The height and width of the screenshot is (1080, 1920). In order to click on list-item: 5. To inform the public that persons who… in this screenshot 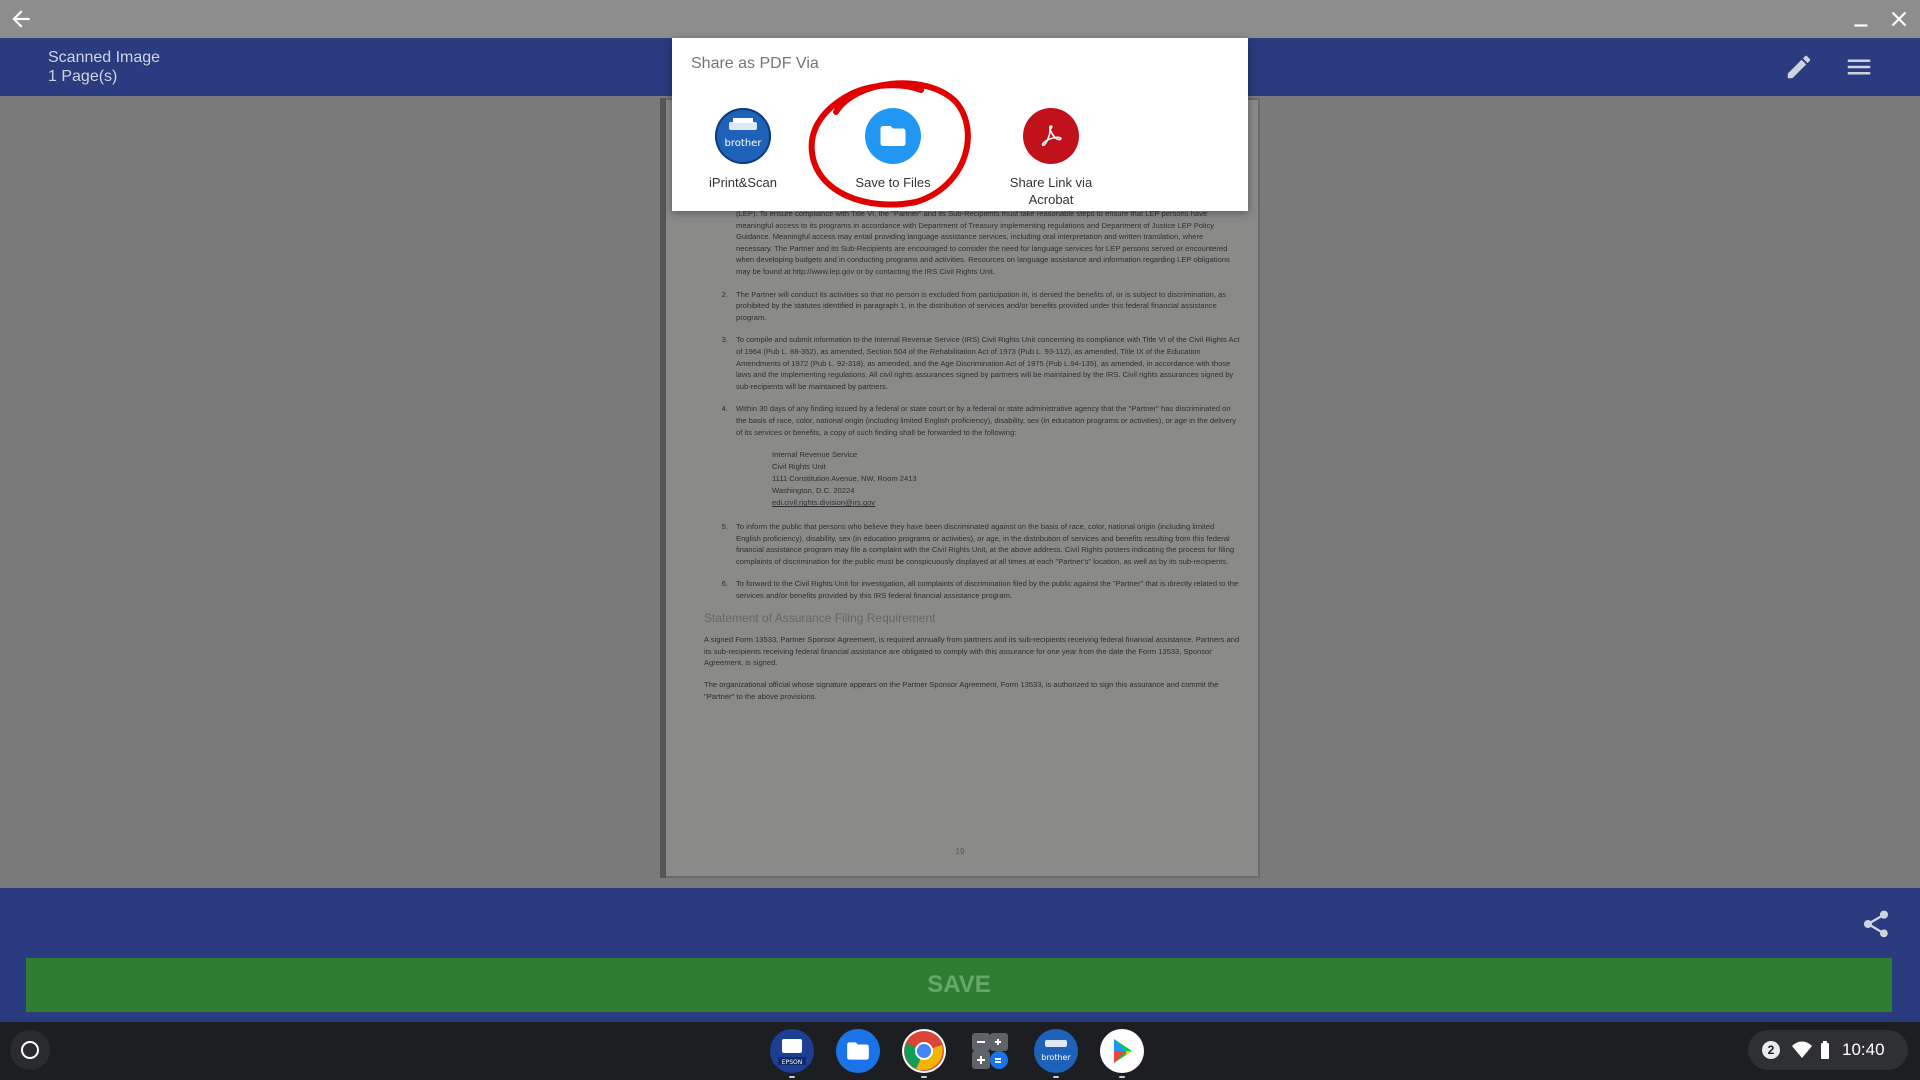, I will do `click(972, 544)`.